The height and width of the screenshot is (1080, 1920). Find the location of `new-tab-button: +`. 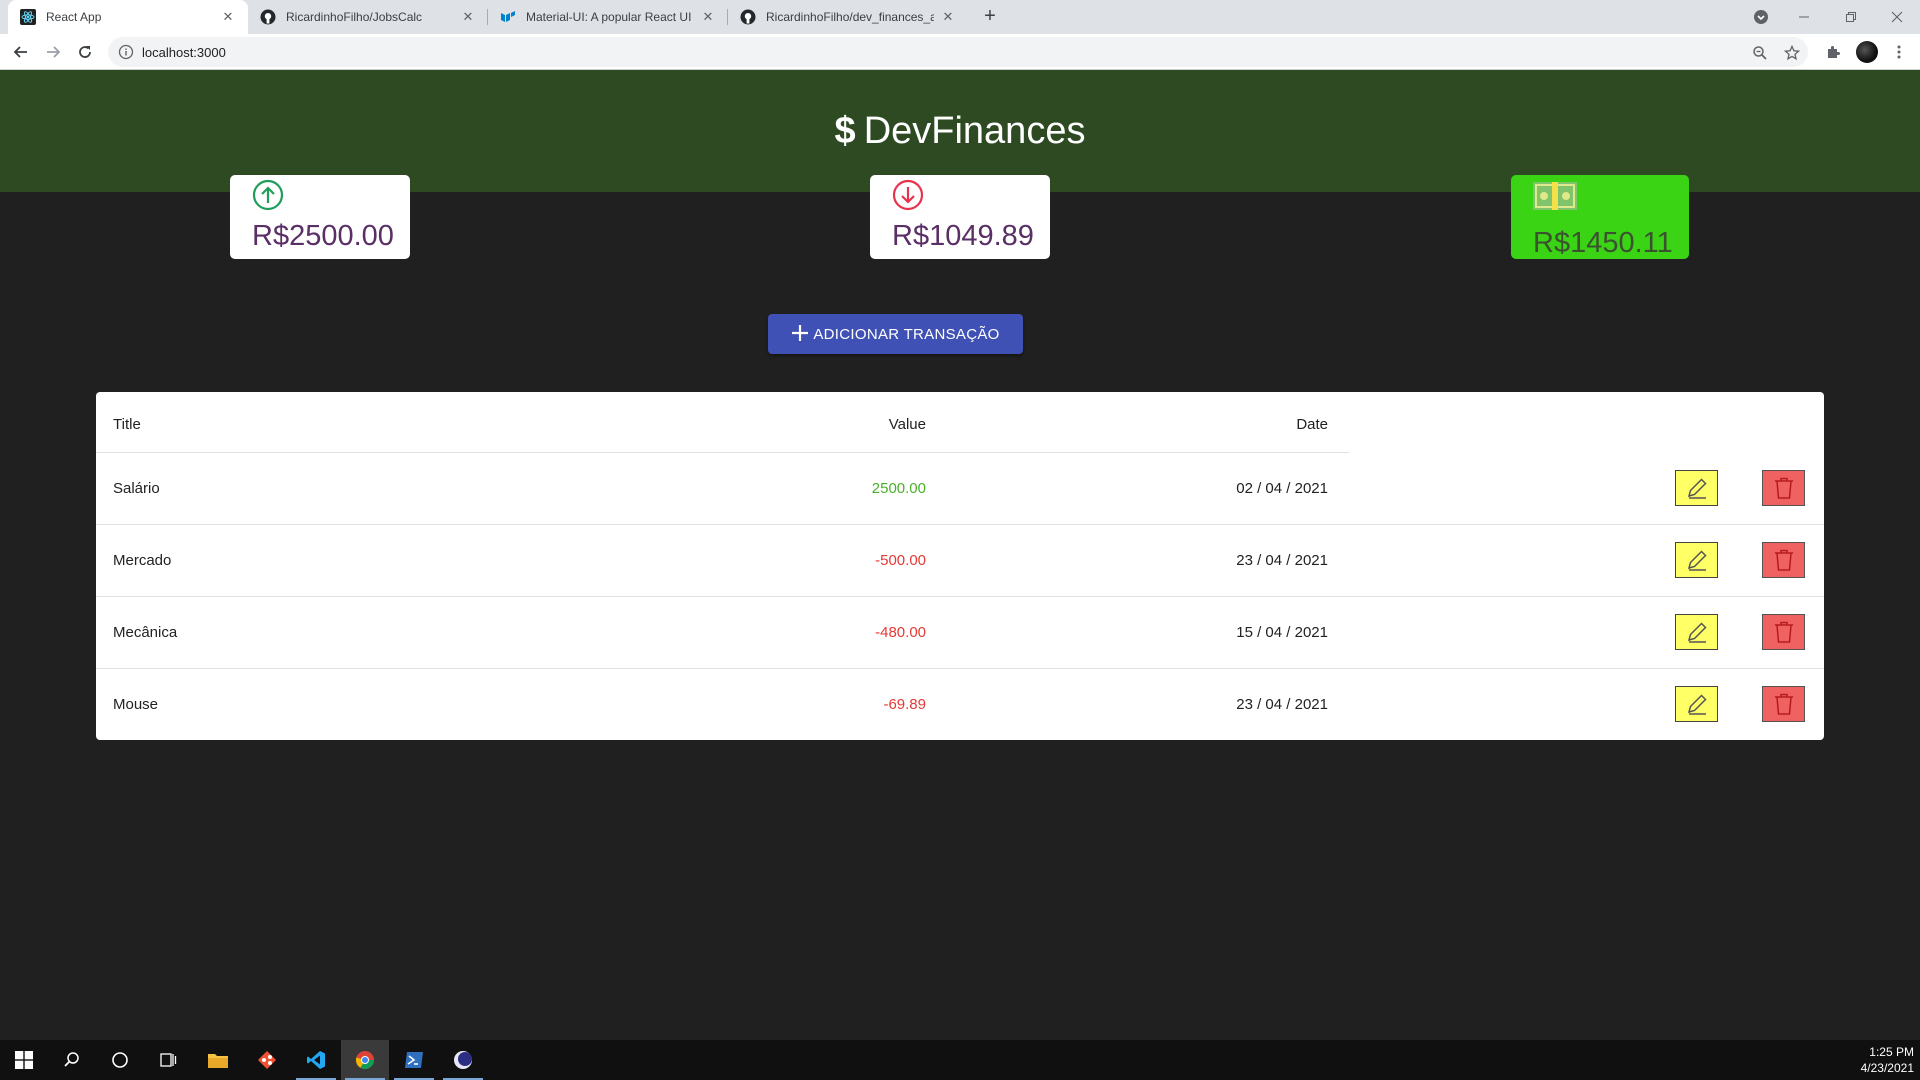

new-tab-button: + is located at coordinates (990, 17).